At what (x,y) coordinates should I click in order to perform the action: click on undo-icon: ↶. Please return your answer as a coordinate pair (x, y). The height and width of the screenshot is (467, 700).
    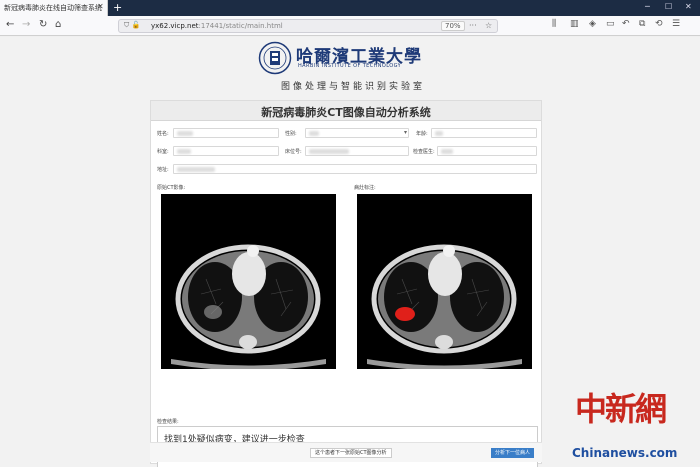
    Looking at the image, I should click on (626, 24).